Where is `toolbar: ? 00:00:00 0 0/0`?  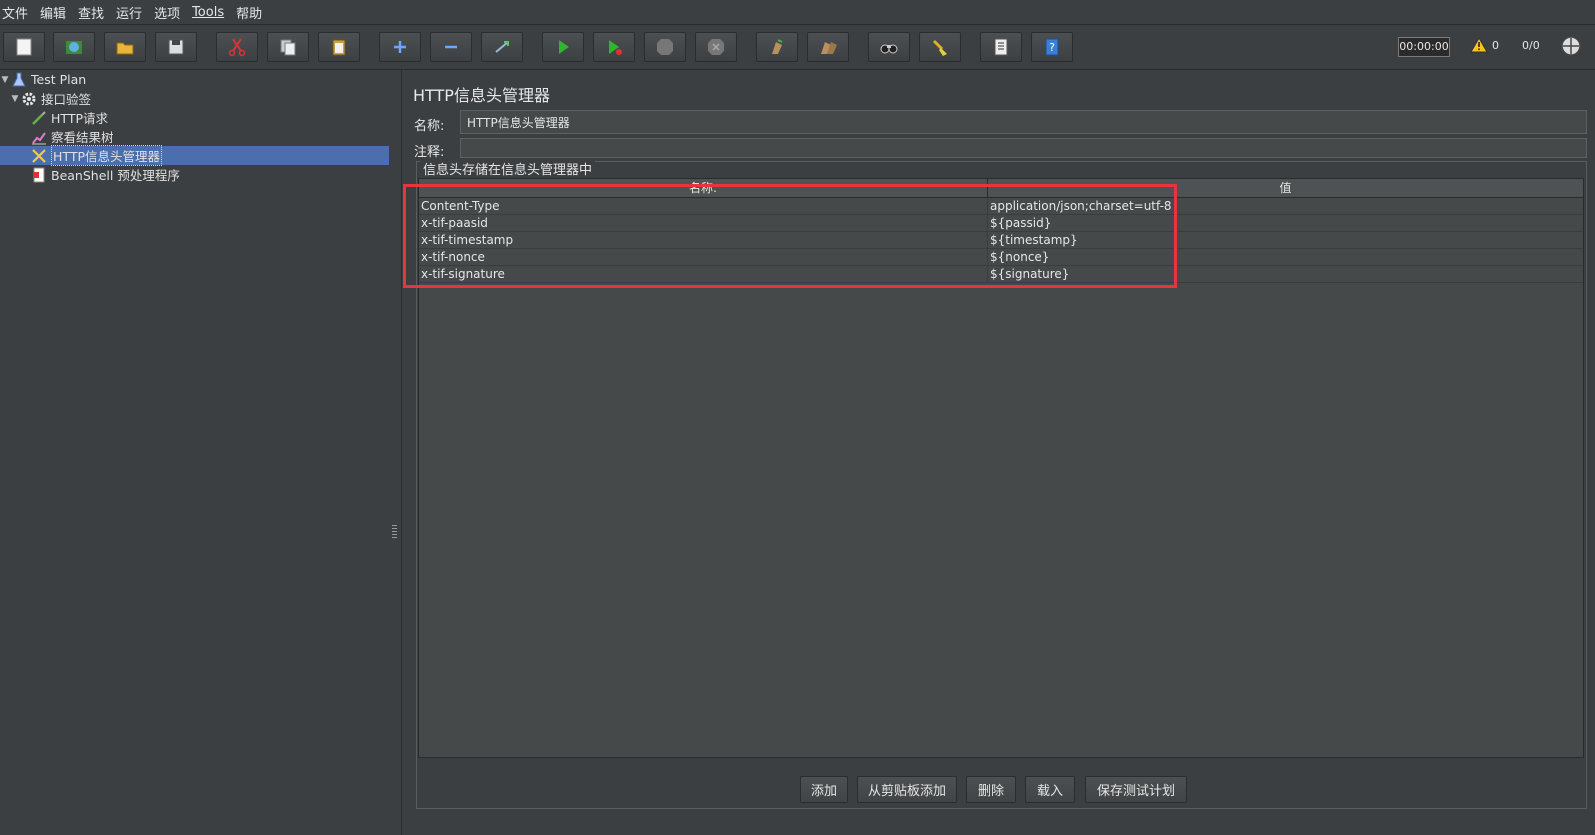
toolbar: ? 00:00:00 0 0/0 is located at coordinates (797, 47).